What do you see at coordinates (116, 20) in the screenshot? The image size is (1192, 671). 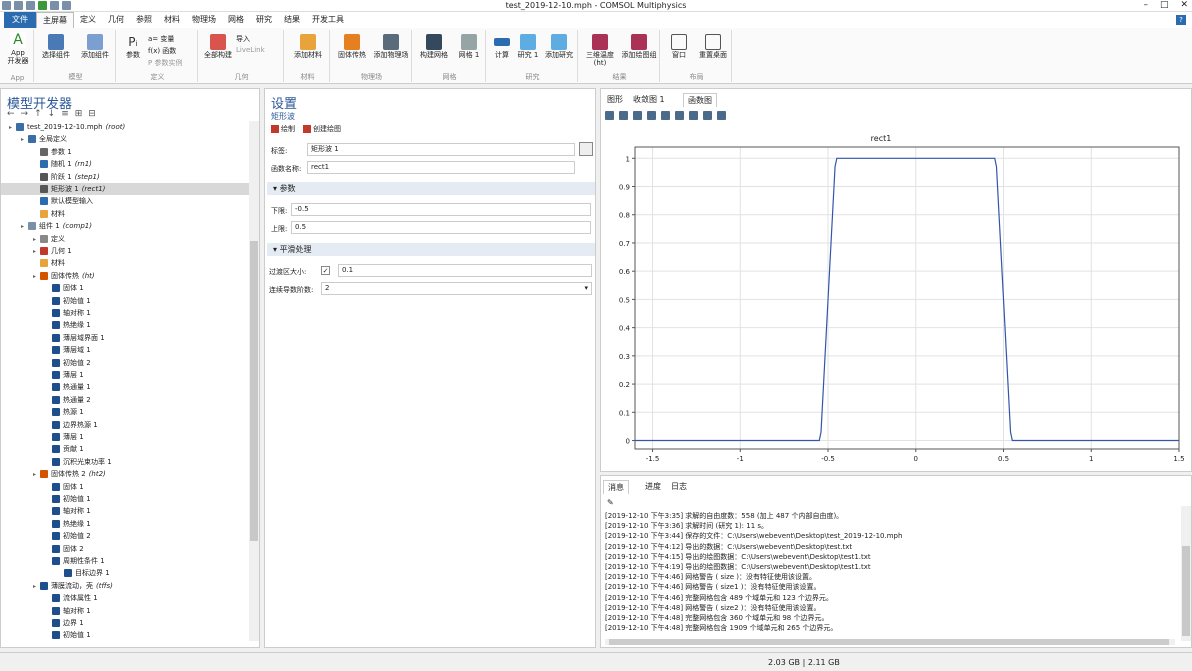 I see `tab-geometry: 几何` at bounding box center [116, 20].